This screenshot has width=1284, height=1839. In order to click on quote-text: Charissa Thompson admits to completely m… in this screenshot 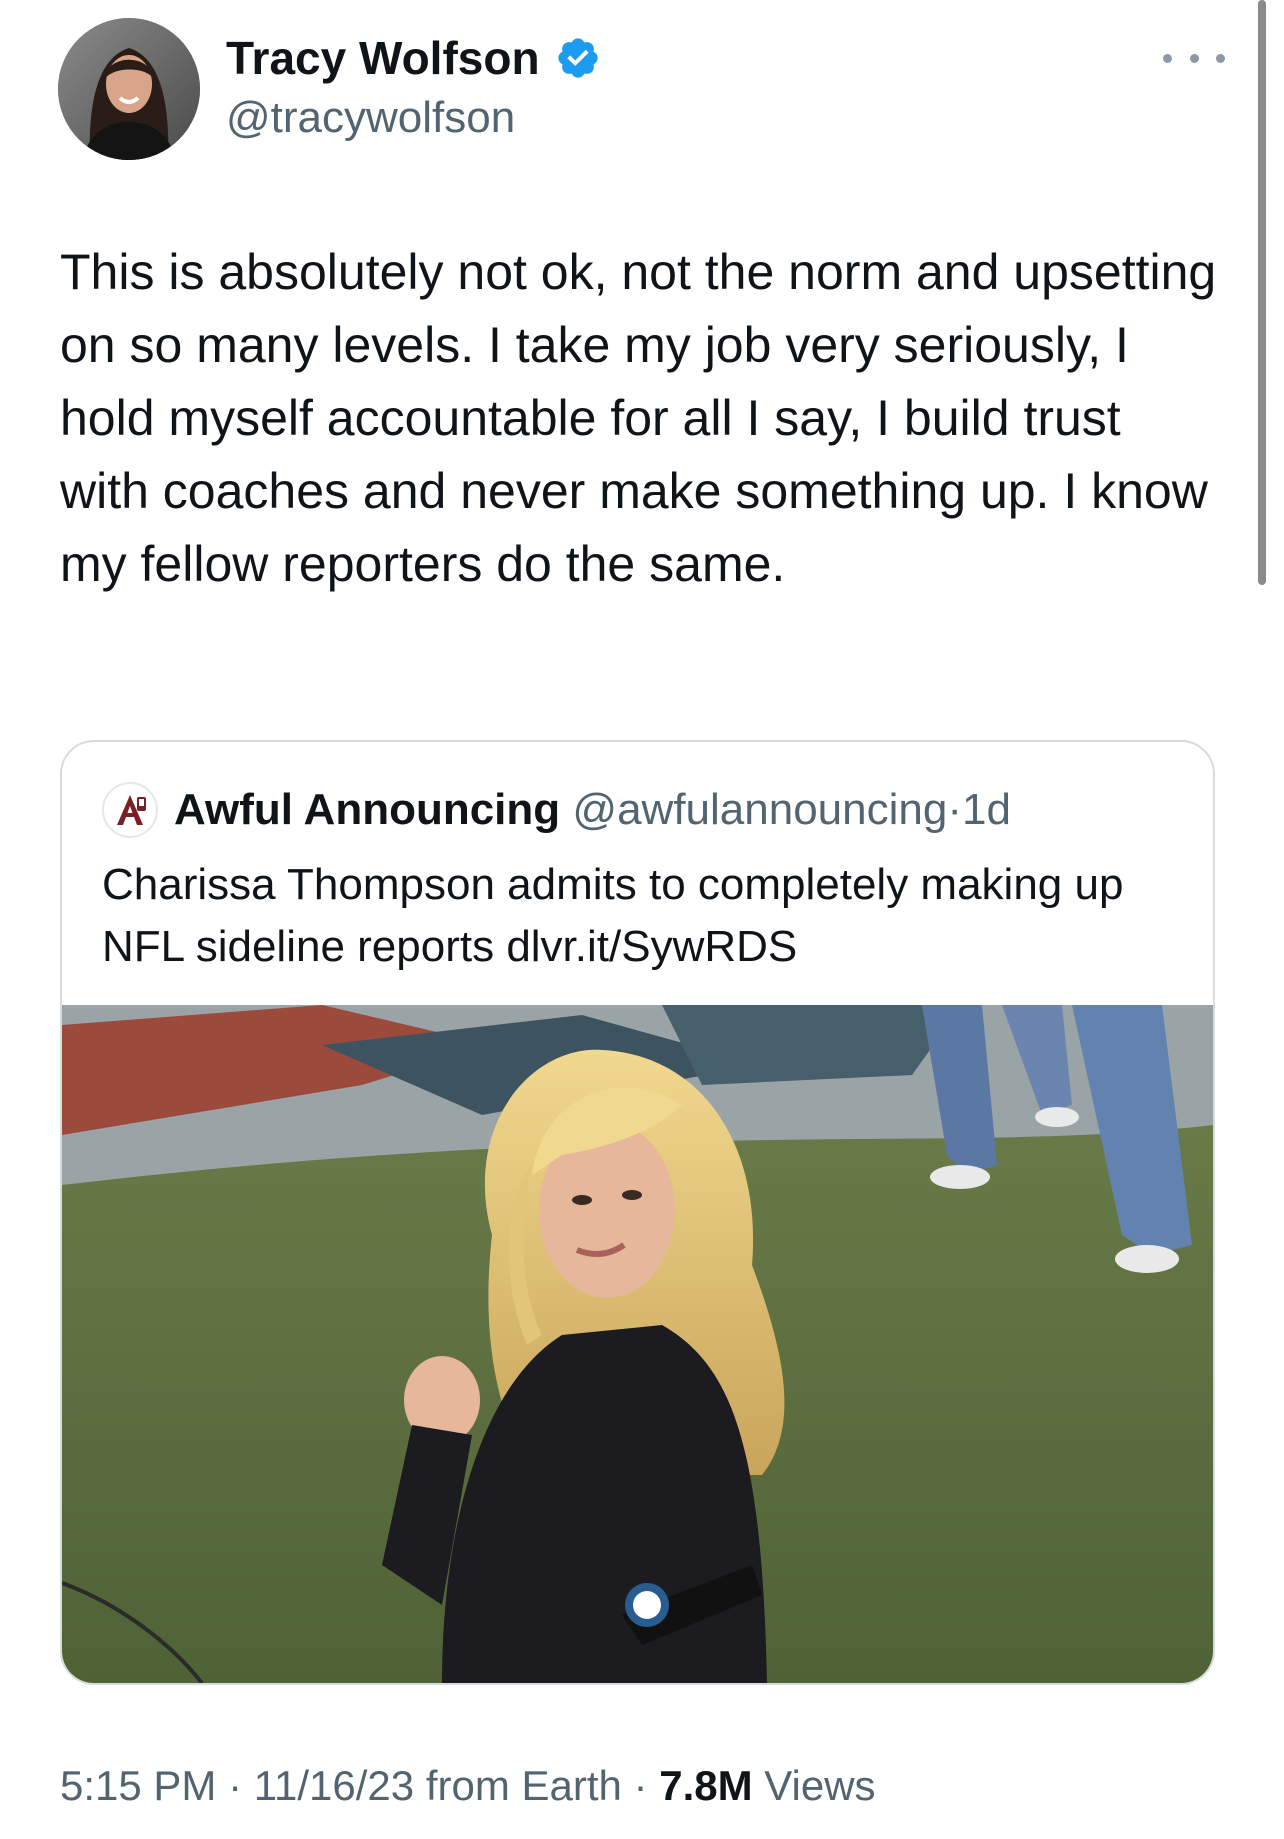, I will do `click(613, 915)`.